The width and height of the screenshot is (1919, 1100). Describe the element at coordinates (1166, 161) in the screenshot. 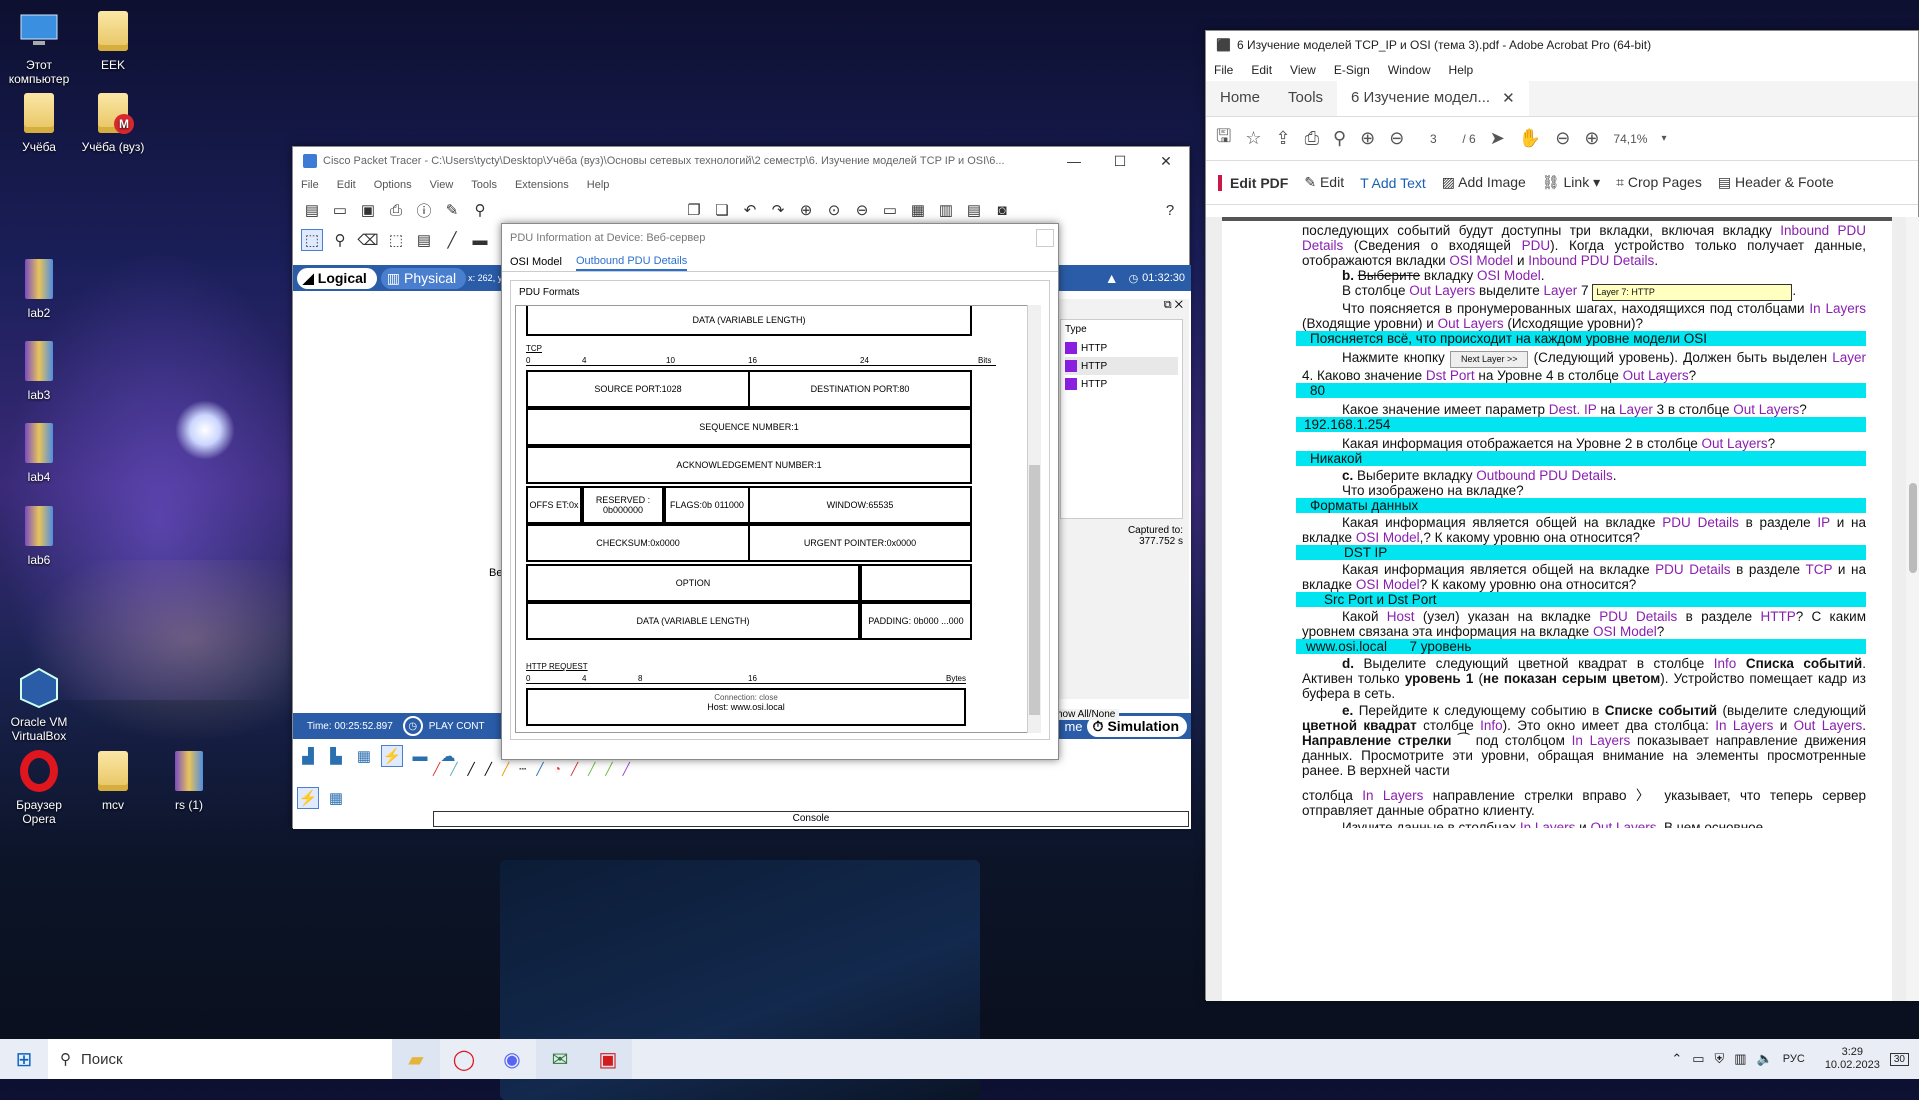

I see `close-button: ✕` at that location.